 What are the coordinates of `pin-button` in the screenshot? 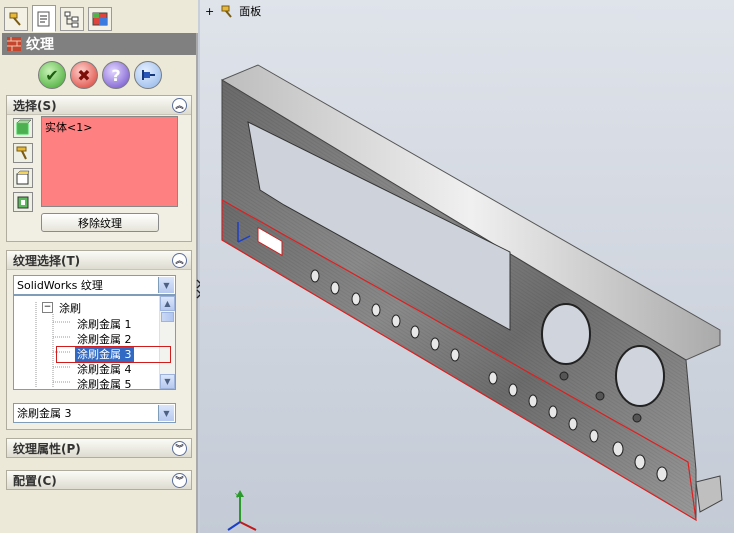 It's located at (148, 75).